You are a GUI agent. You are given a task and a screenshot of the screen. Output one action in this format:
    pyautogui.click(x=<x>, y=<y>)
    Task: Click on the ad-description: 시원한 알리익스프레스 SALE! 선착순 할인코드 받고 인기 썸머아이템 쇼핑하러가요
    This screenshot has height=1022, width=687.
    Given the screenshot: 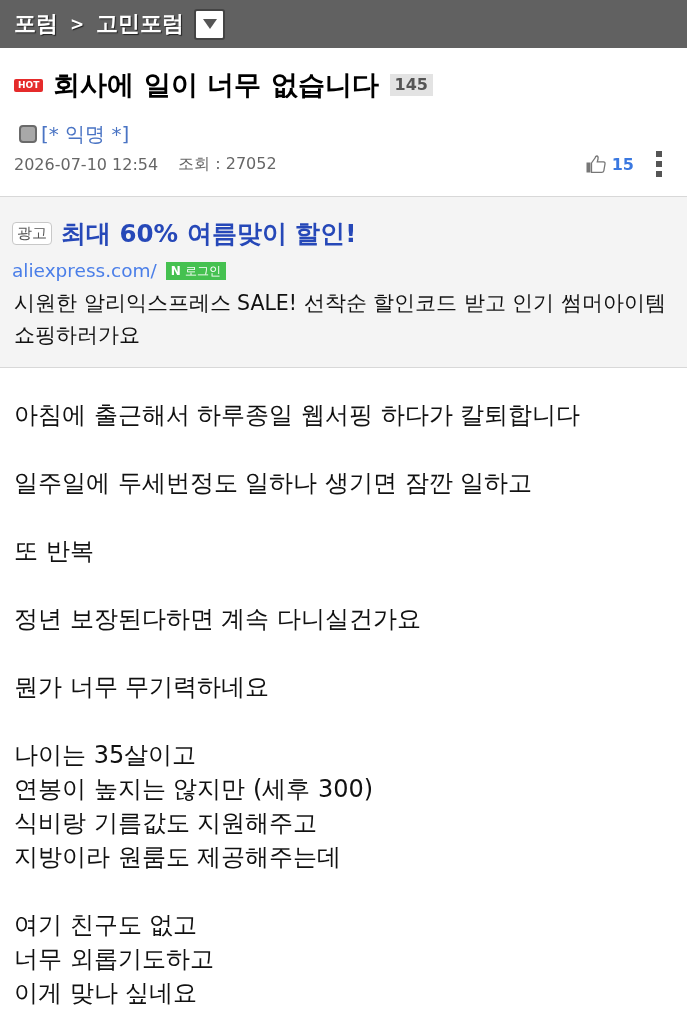 What is the action you would take?
    pyautogui.click(x=340, y=319)
    